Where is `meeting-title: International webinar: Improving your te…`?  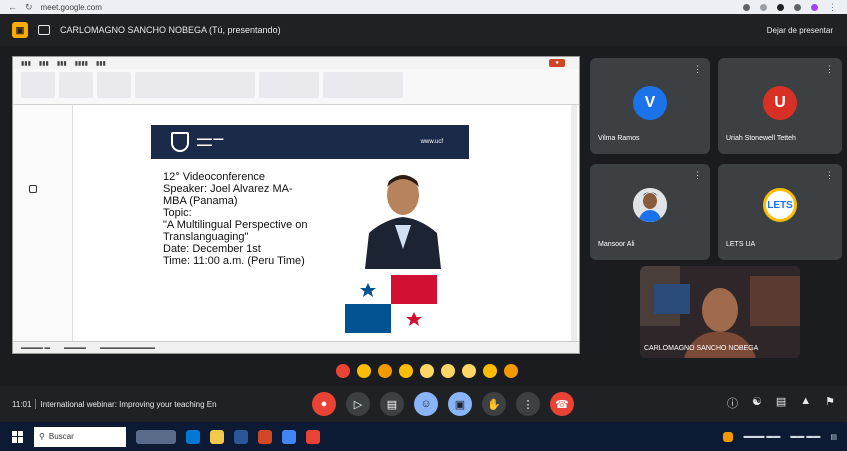
meeting-title: International webinar: Improving your te… is located at coordinates (128, 404).